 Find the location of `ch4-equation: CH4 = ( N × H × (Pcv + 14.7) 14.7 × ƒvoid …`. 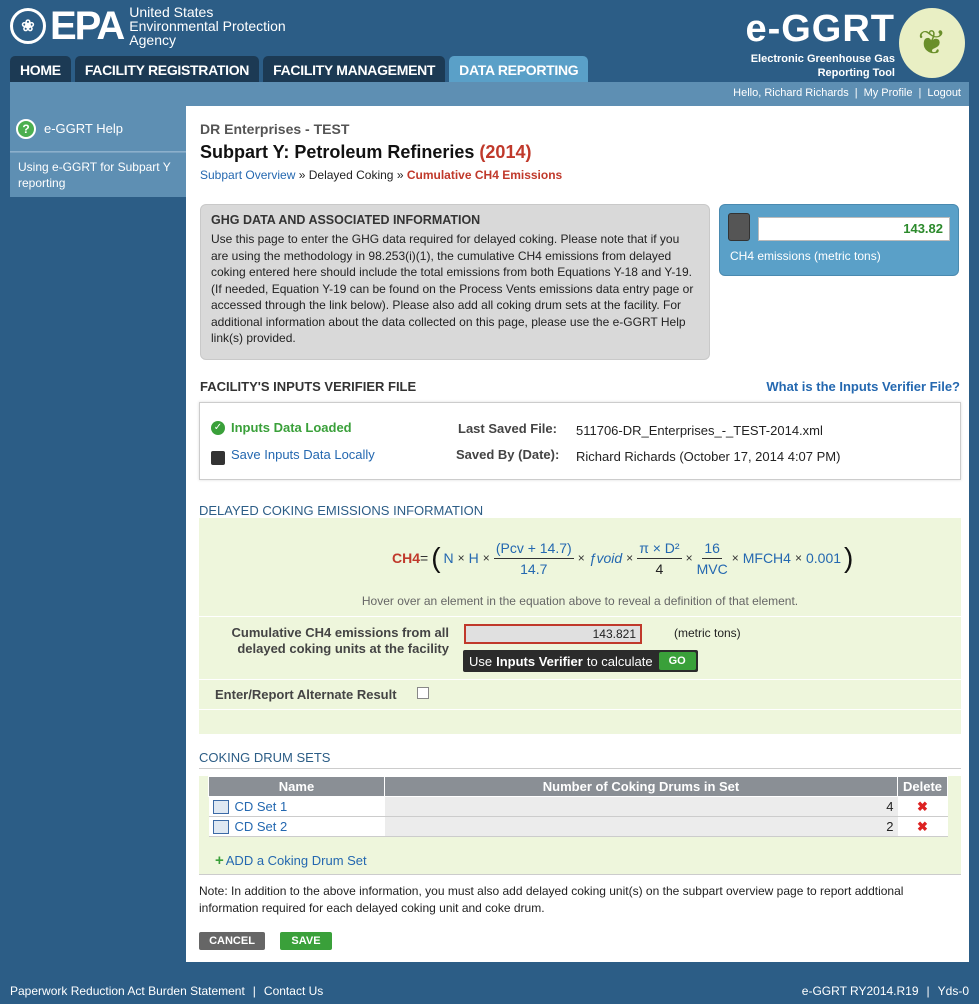

ch4-equation: CH4 = ( N × H × (Pcv + 14.7) 14.7 × ƒvoid … is located at coordinates (623, 558).